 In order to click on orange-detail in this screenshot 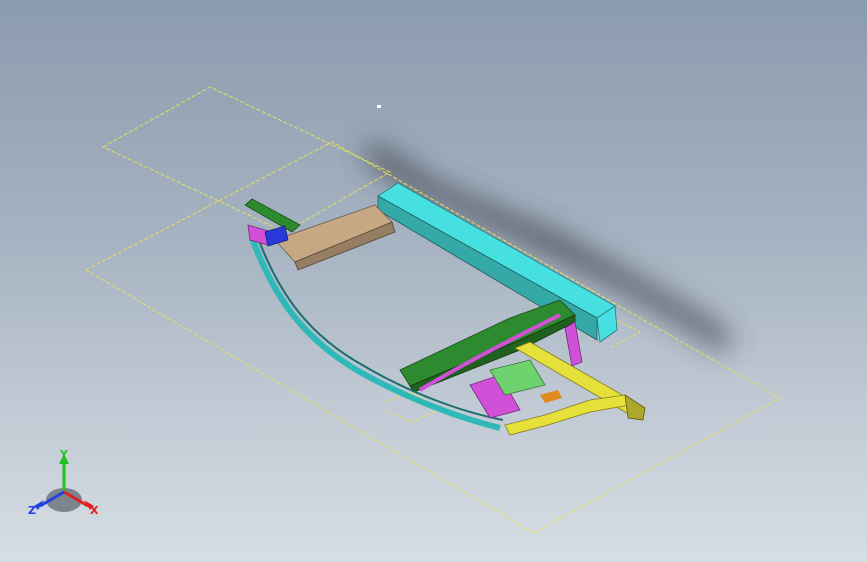, I will do `click(551, 396)`.